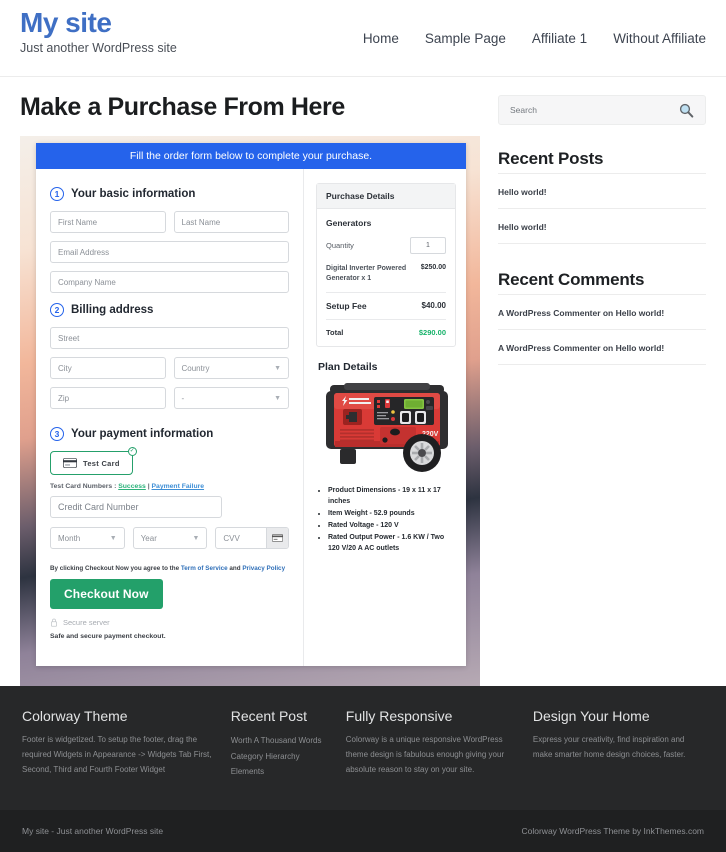 The width and height of the screenshot is (726, 852). Describe the element at coordinates (231, 398) in the screenshot. I see `state-select: - ▼` at that location.